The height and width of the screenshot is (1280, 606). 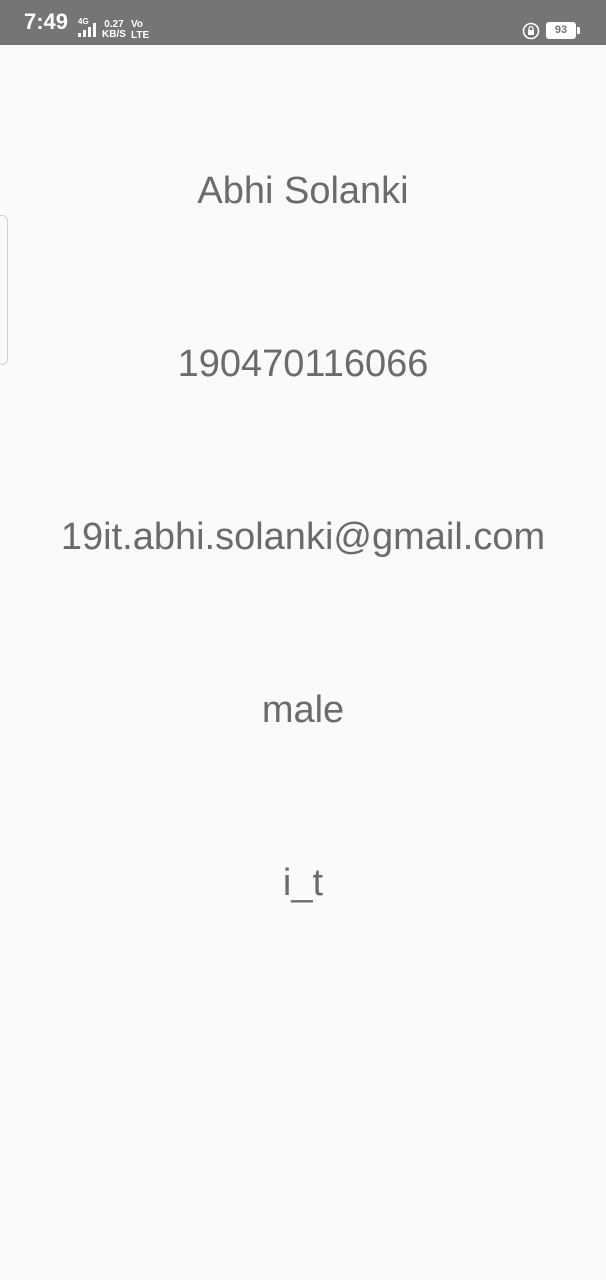 I want to click on student-name: Abhi Solanki, so click(x=303, y=191).